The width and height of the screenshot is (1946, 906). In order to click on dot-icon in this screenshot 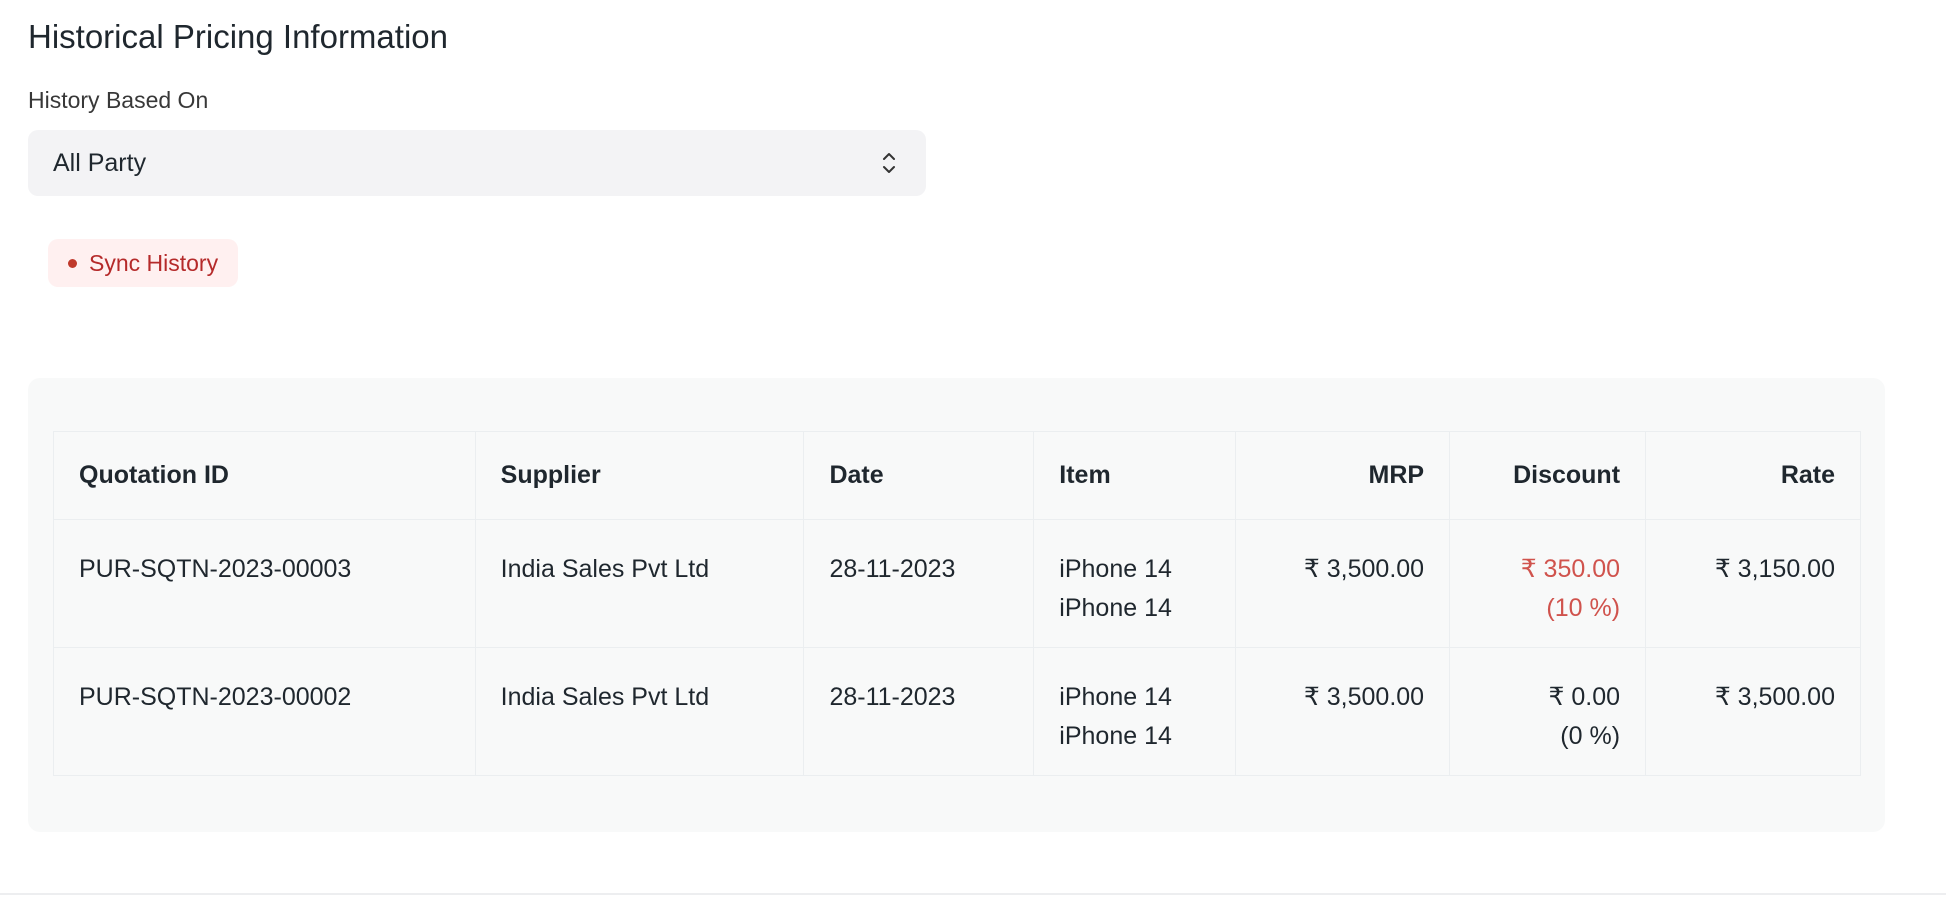, I will do `click(72, 263)`.